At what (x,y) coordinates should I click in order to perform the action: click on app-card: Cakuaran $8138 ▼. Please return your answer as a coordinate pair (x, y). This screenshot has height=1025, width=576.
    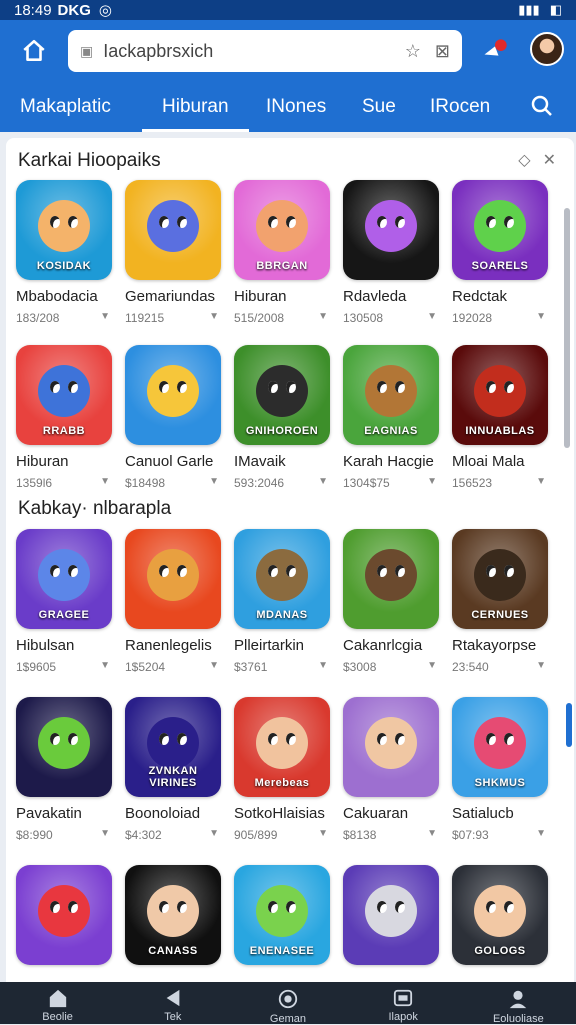
    Looking at the image, I should click on (393, 769).